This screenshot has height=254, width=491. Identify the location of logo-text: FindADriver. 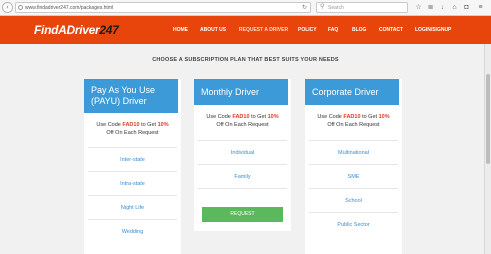
(67, 30).